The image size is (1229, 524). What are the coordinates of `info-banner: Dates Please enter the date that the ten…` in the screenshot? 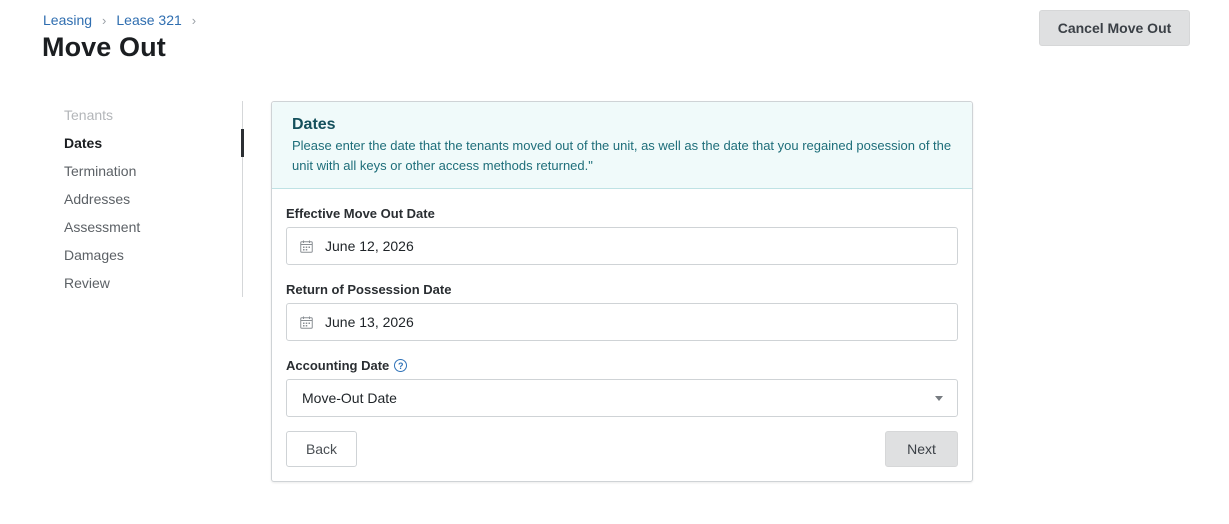 It's located at (622, 145).